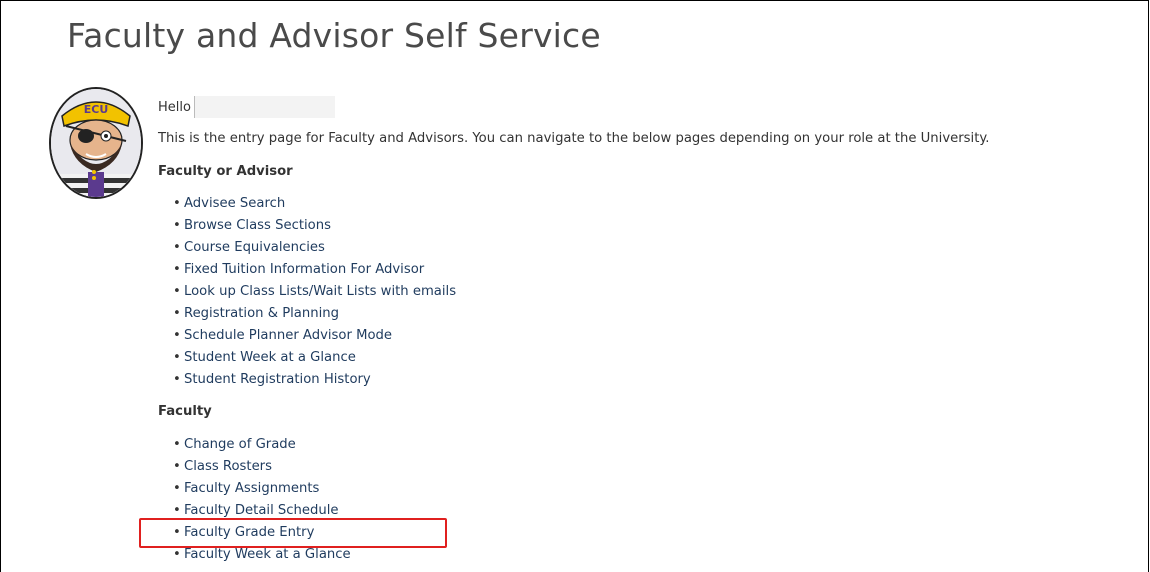 The image size is (1150, 572). What do you see at coordinates (254, 247) in the screenshot?
I see `link-course-equivalencies: Course Equivalencies` at bounding box center [254, 247].